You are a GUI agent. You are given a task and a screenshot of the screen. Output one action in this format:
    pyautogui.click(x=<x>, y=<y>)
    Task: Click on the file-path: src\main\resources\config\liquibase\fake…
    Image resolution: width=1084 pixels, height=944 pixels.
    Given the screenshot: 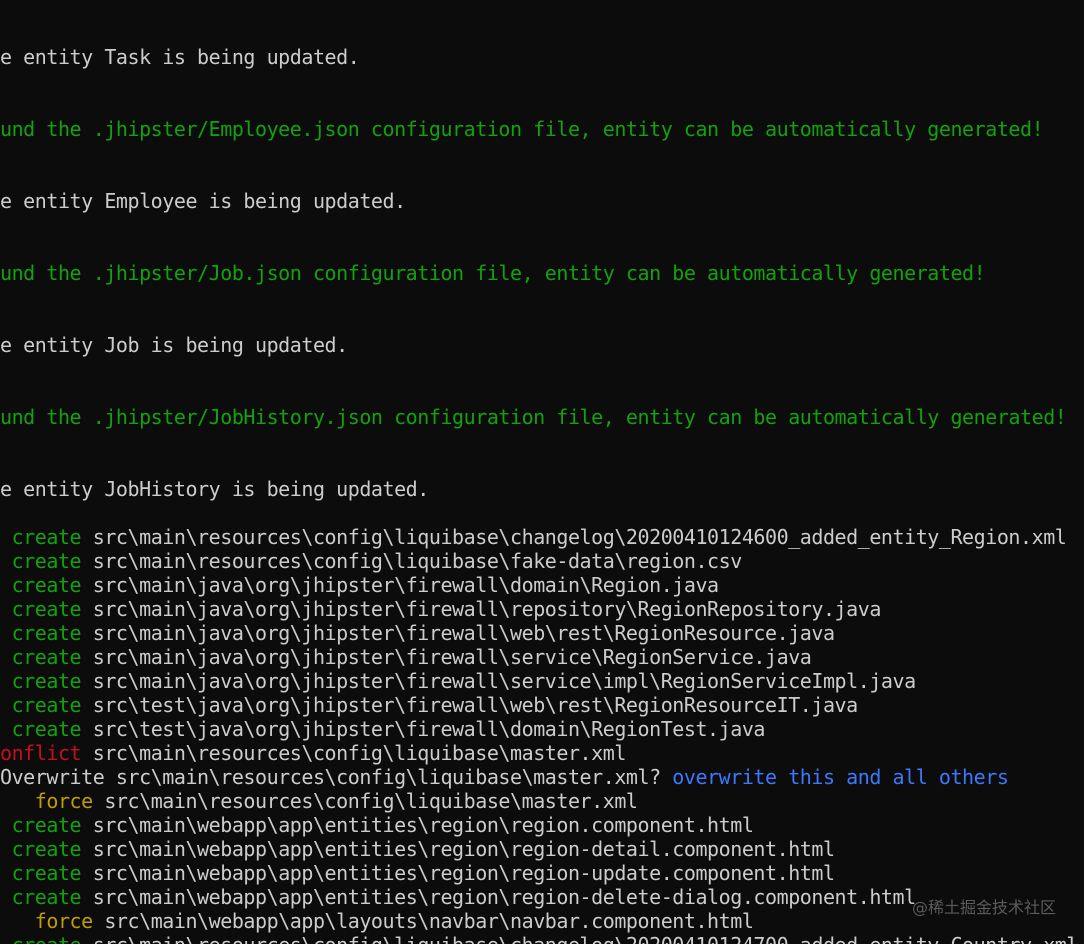 What is the action you would take?
    pyautogui.click(x=417, y=561)
    